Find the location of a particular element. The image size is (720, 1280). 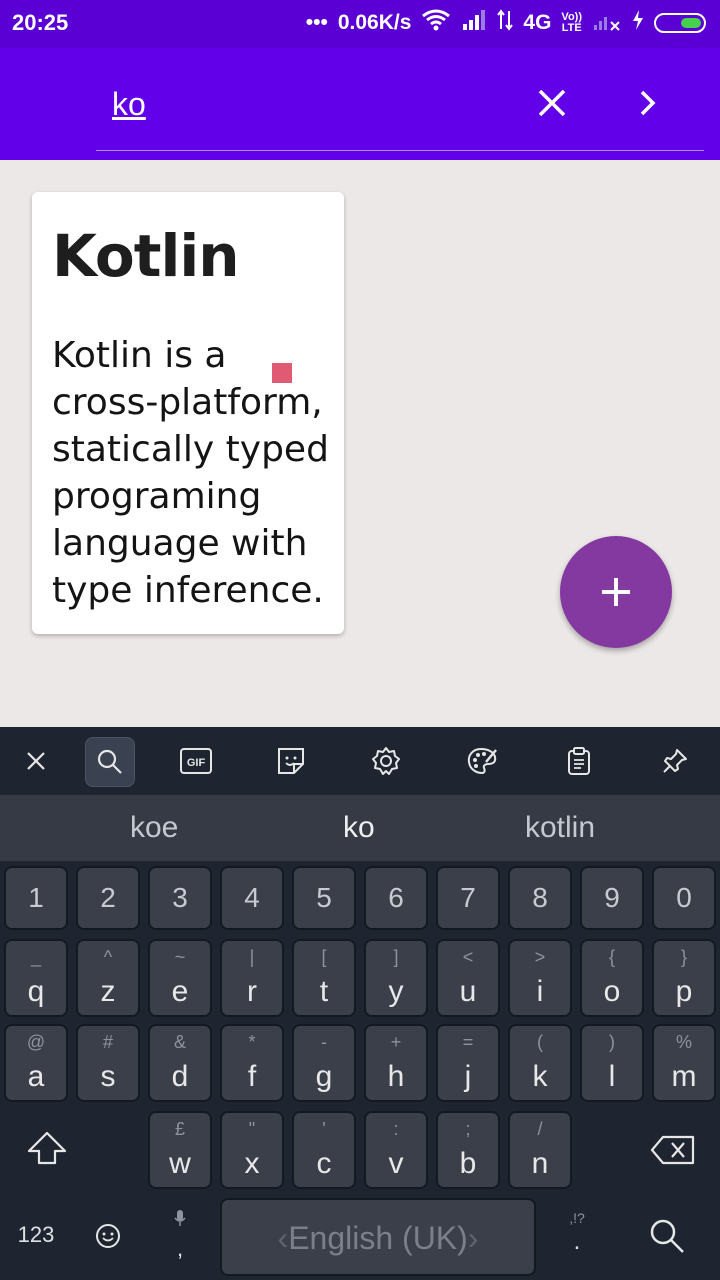

letter-key: % m is located at coordinates (684, 1063).